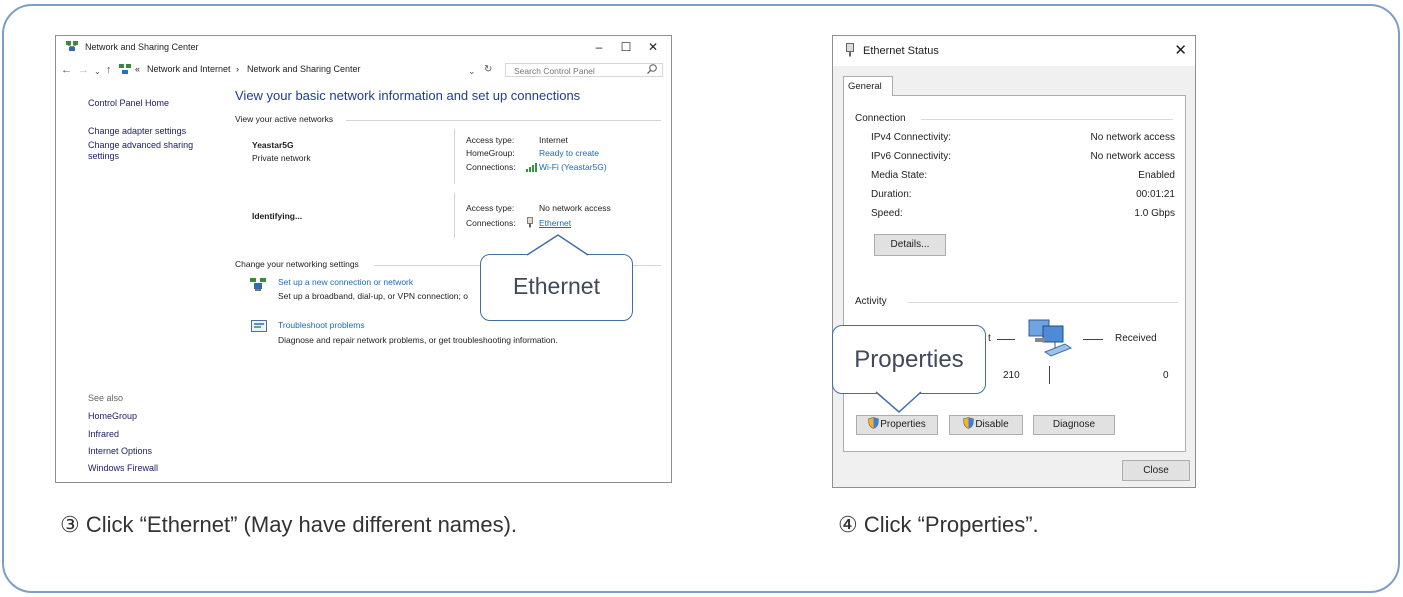 This screenshot has height=597, width=1403. I want to click on access-type-value: Internet, so click(553, 140).